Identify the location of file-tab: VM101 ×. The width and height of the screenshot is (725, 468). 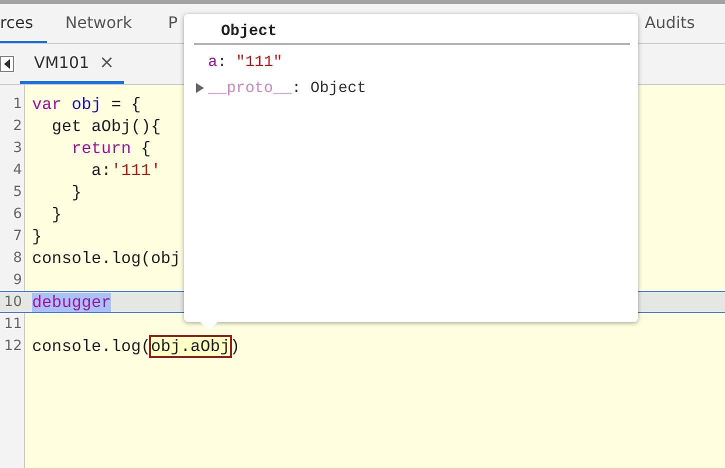
(72, 64).